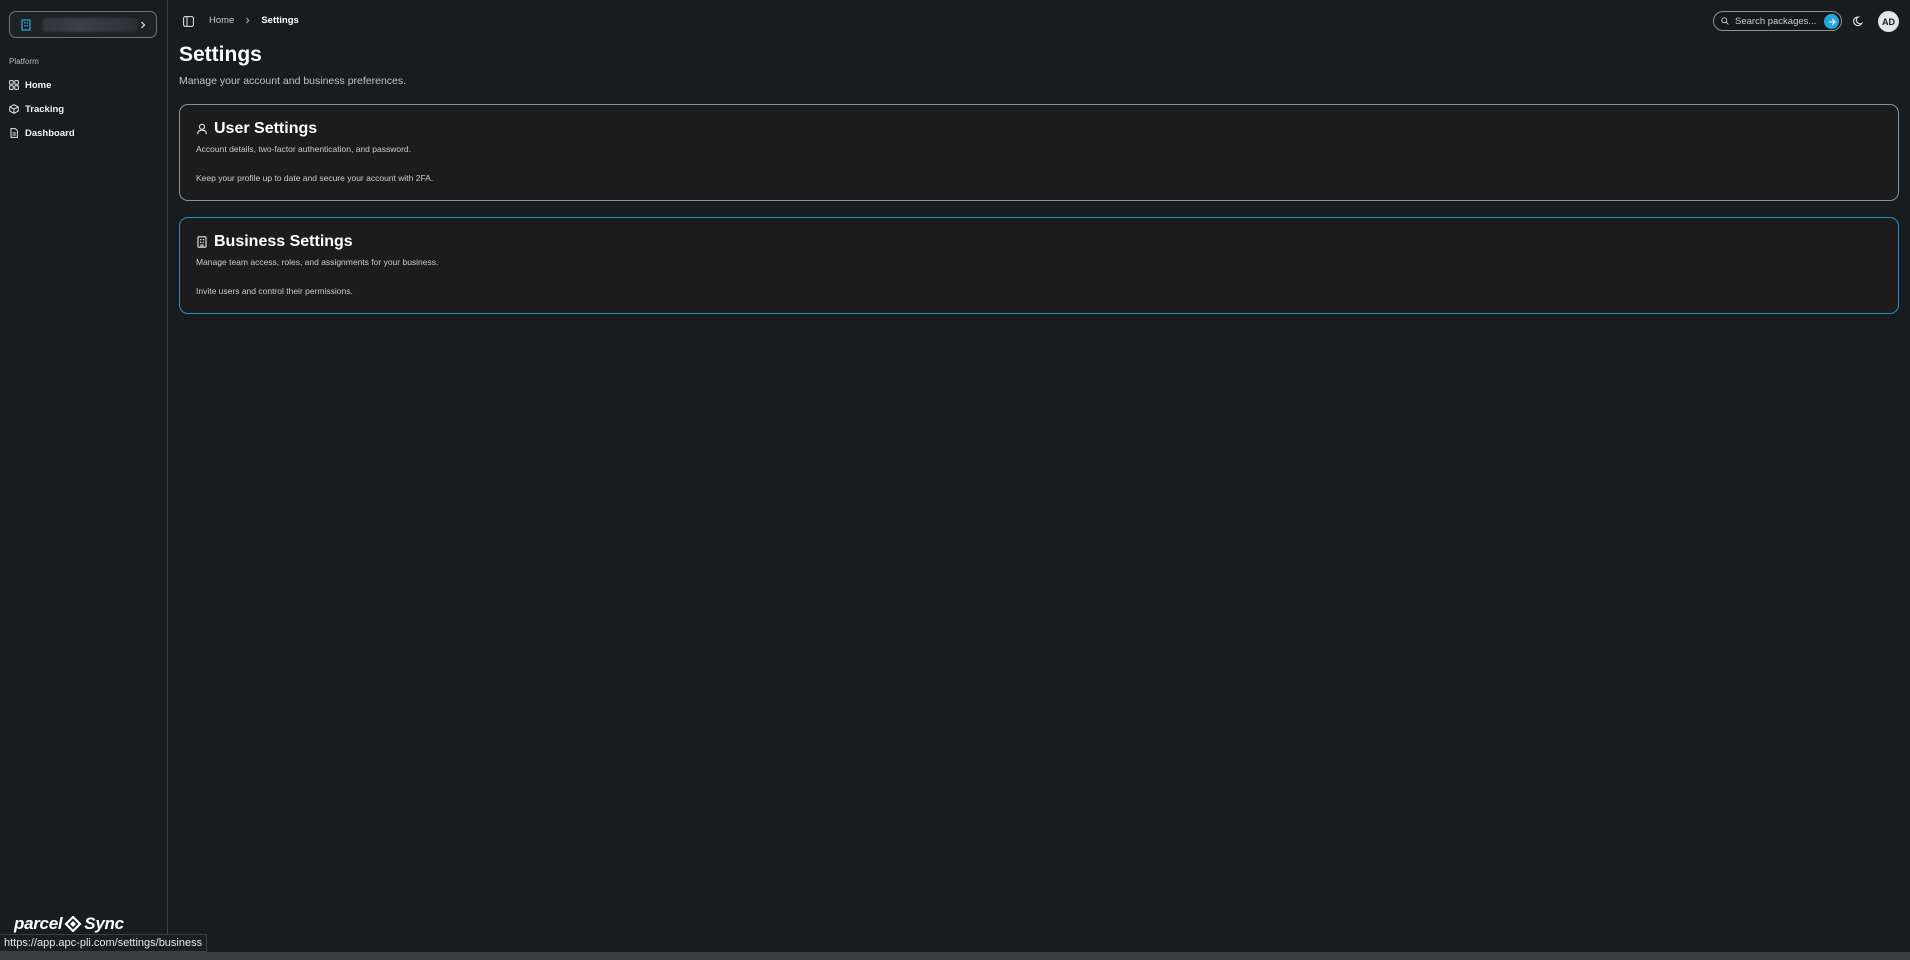 Image resolution: width=1910 pixels, height=960 pixels. I want to click on search-submit-button, so click(1831, 21).